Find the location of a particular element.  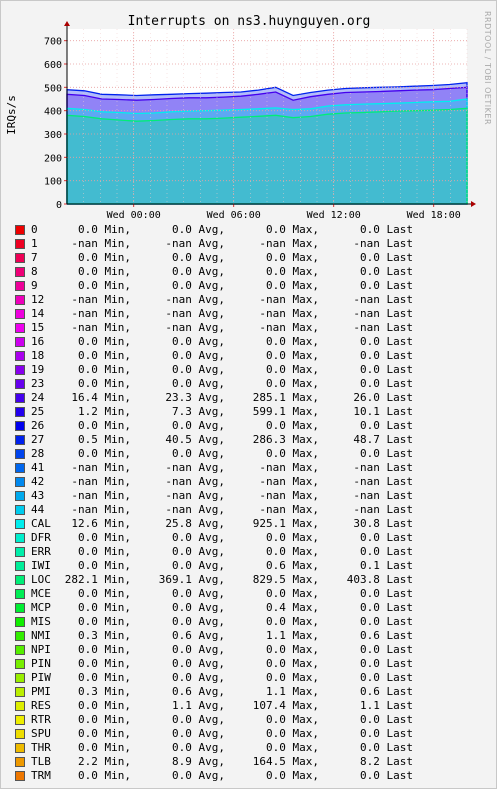

watermark: RRDTOOL / TOBI OETIKER is located at coordinates (487, 68).